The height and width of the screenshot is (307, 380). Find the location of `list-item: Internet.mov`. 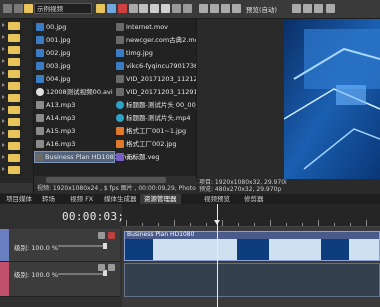

list-item: Internet.mov is located at coordinates (142, 27).